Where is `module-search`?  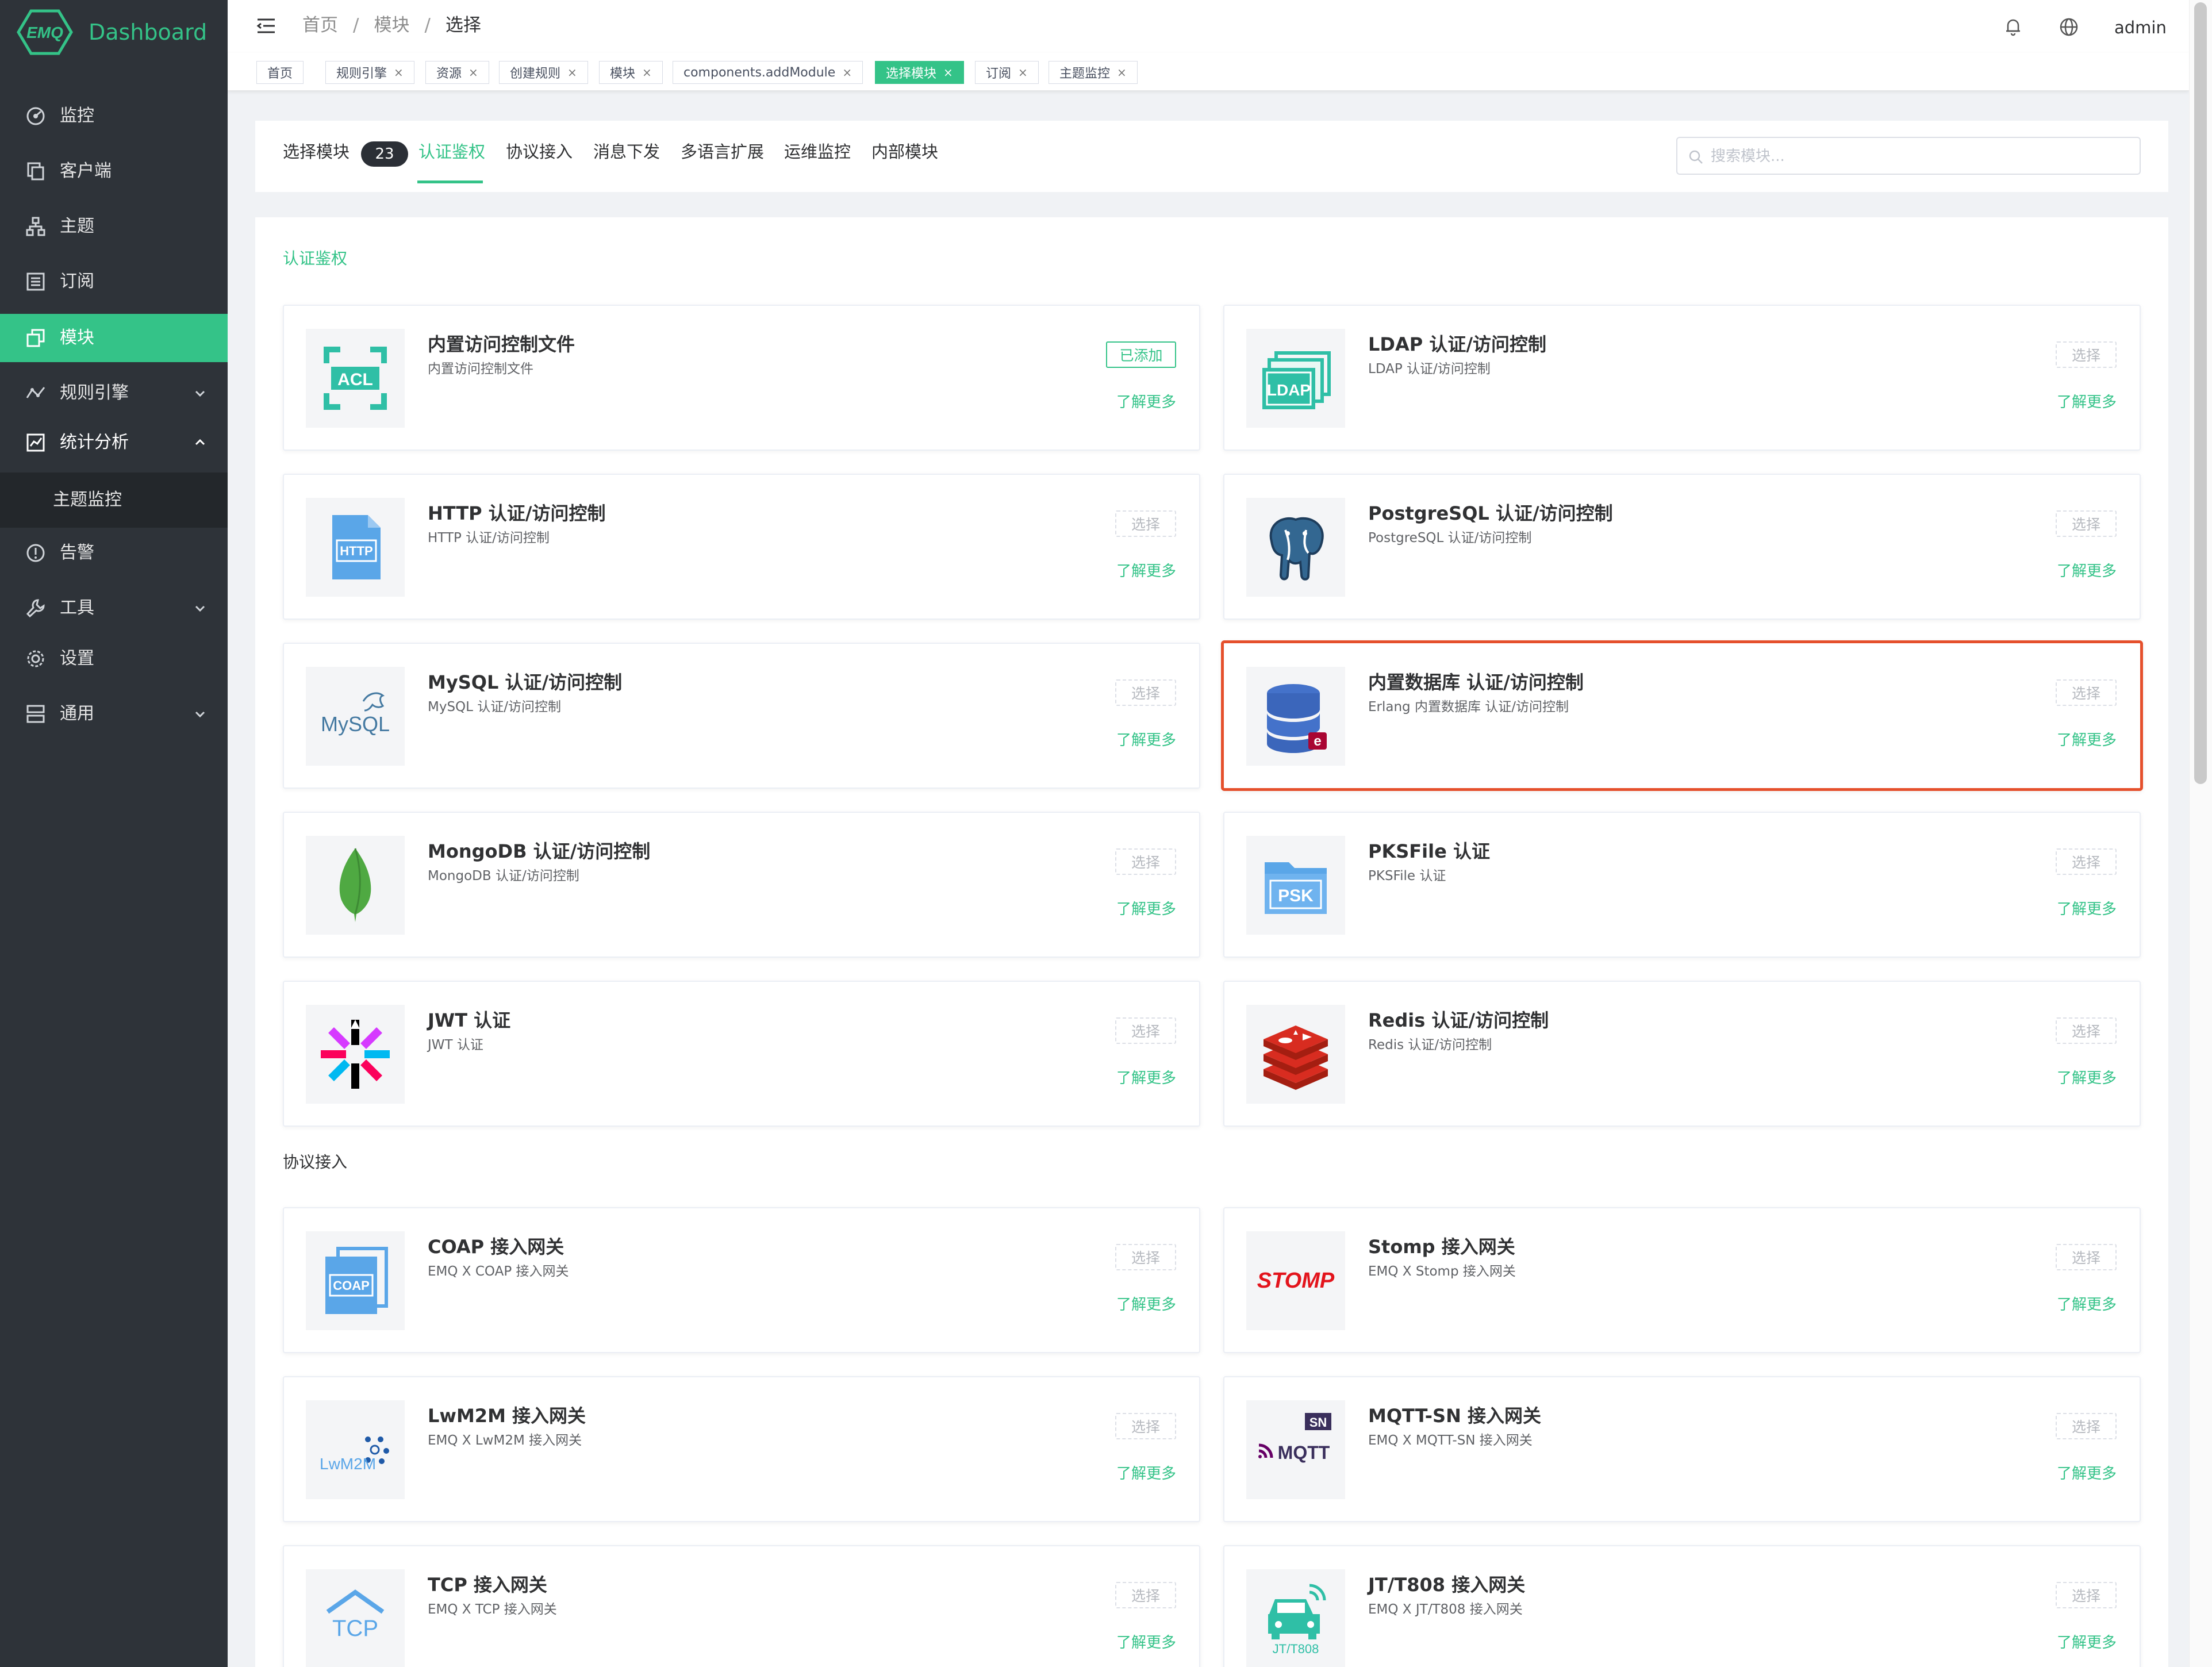
module-search is located at coordinates (1908, 156).